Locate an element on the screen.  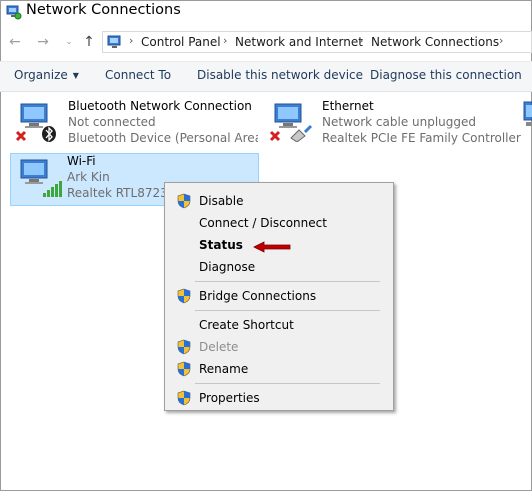
connection-name: Wi-Fi is located at coordinates (81, 161).